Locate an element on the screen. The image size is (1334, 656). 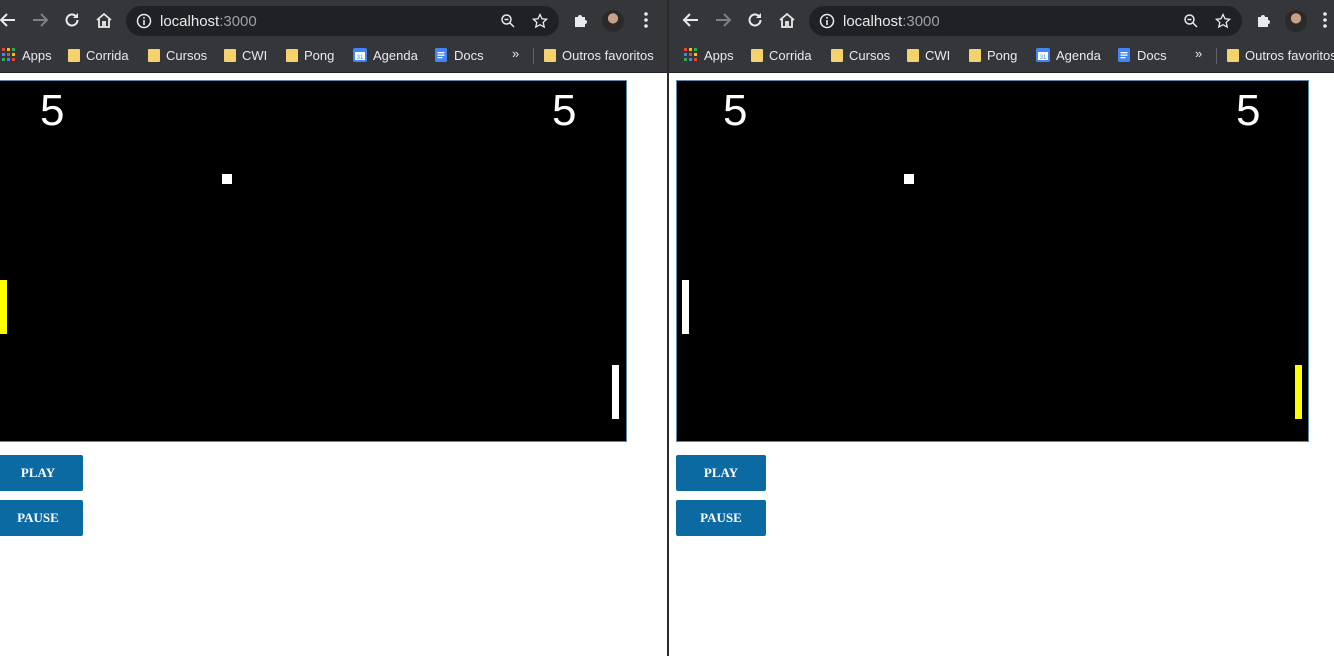
score-left: 5 is located at coordinates (735, 110).